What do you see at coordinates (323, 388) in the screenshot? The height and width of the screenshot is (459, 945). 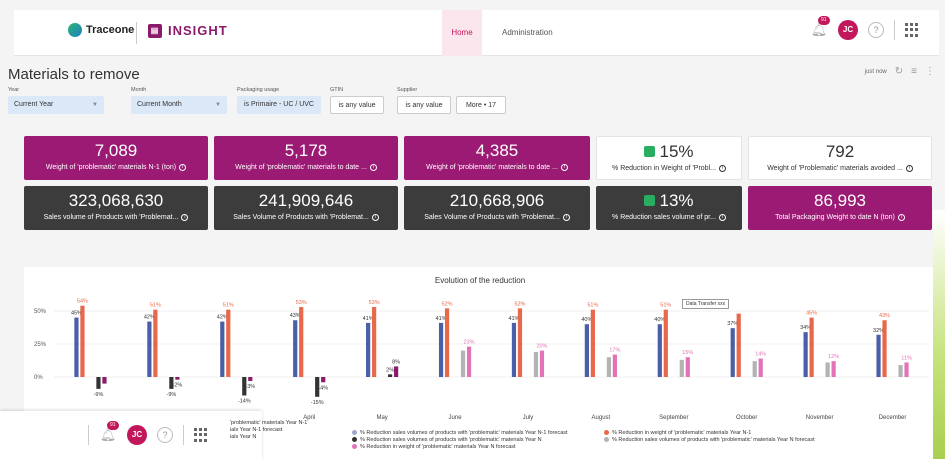 I see `data-label: -4%` at bounding box center [323, 388].